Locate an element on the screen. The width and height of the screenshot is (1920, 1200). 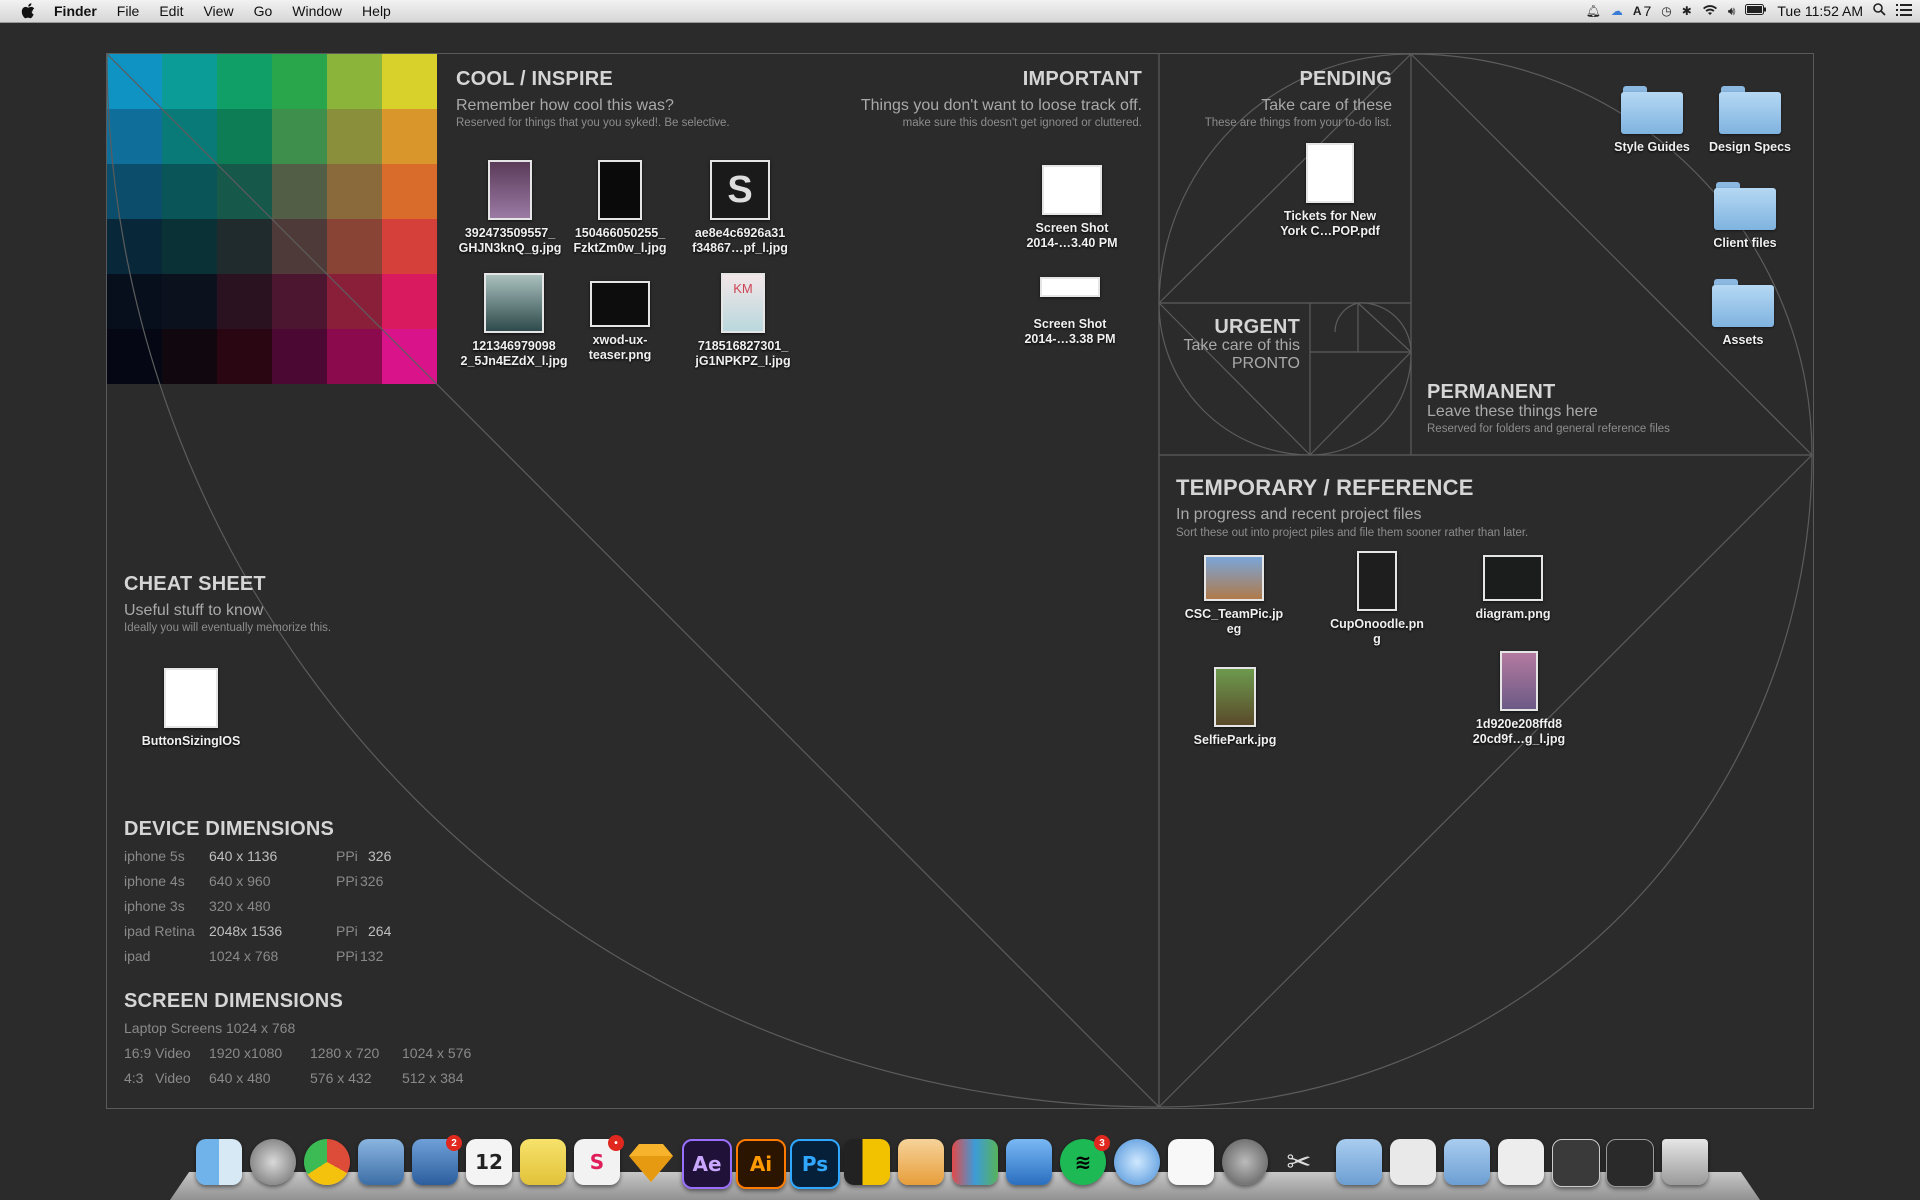
cool-inspire-subtitle: Remember how cool this was? is located at coordinates (565, 105).